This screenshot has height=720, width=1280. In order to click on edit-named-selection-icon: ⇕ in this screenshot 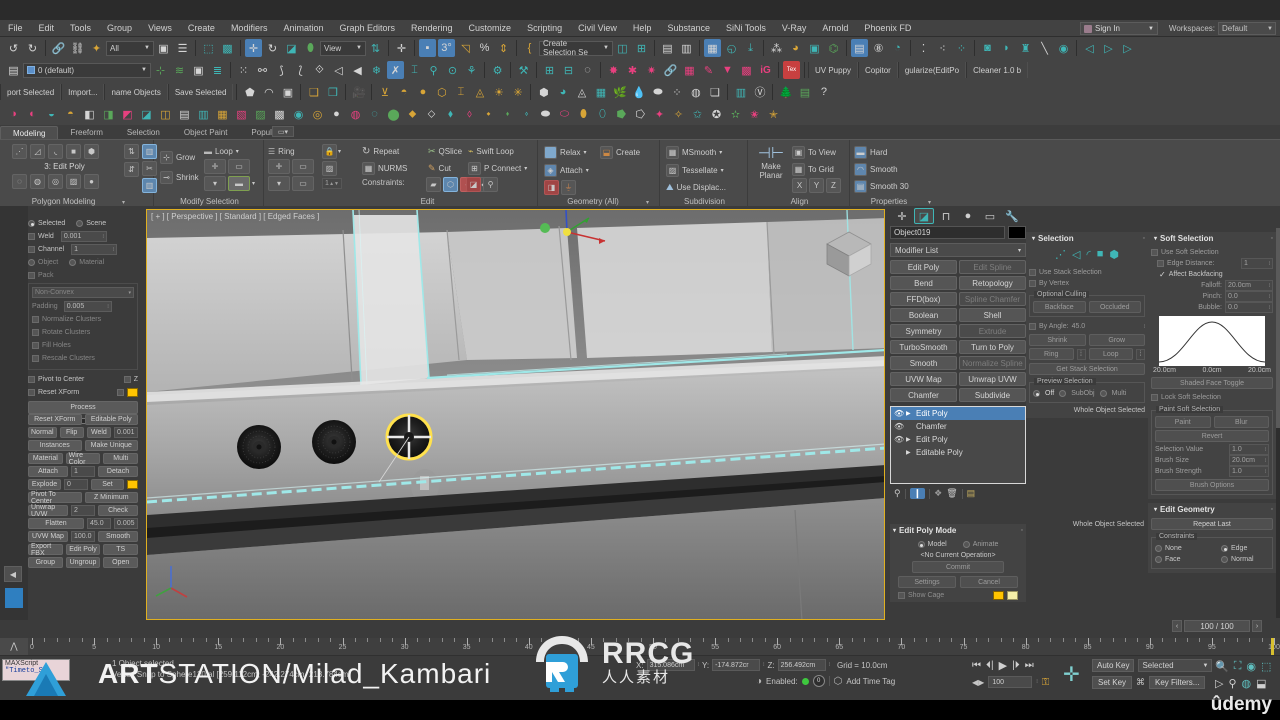, I will do `click(503, 48)`.